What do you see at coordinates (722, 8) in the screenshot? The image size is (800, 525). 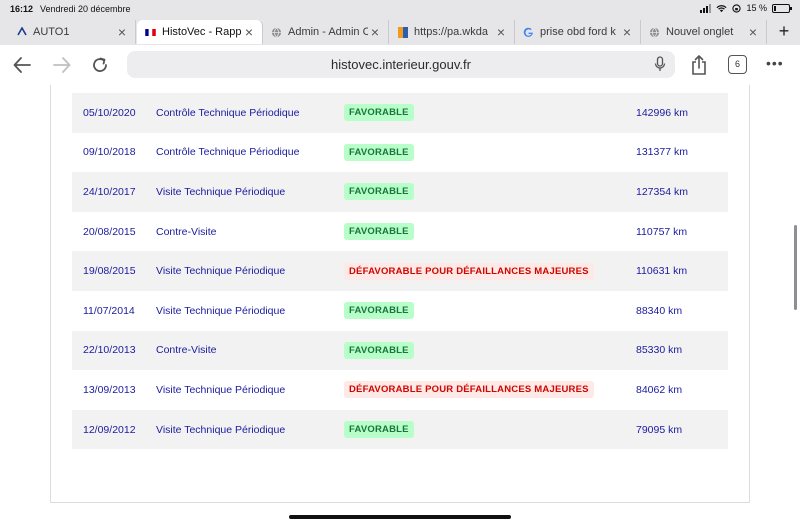 I see `wifi-icon` at bounding box center [722, 8].